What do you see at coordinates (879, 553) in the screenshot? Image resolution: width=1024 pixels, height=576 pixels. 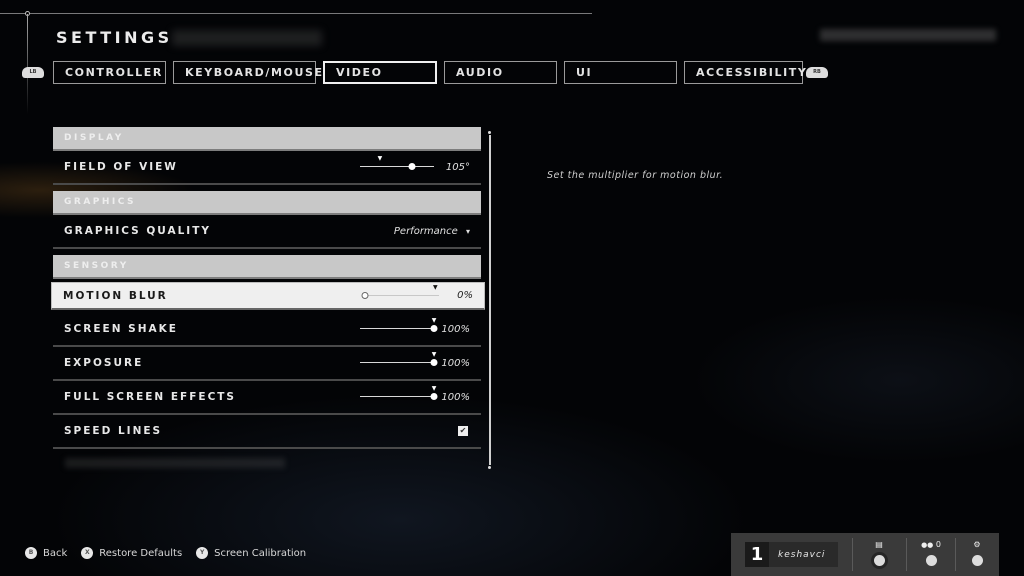 I see `chat-button: ▤` at bounding box center [879, 553].